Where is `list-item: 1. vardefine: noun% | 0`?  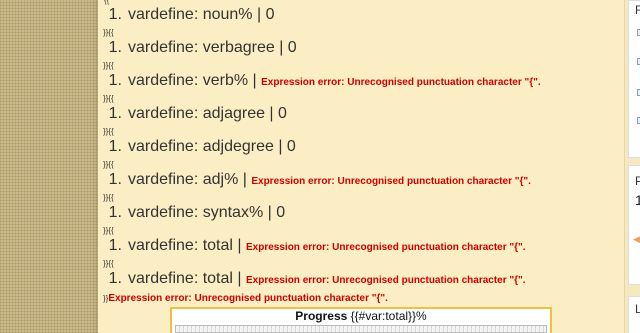 list-item: 1. vardefine: noun% | 0 is located at coordinates (189, 14).